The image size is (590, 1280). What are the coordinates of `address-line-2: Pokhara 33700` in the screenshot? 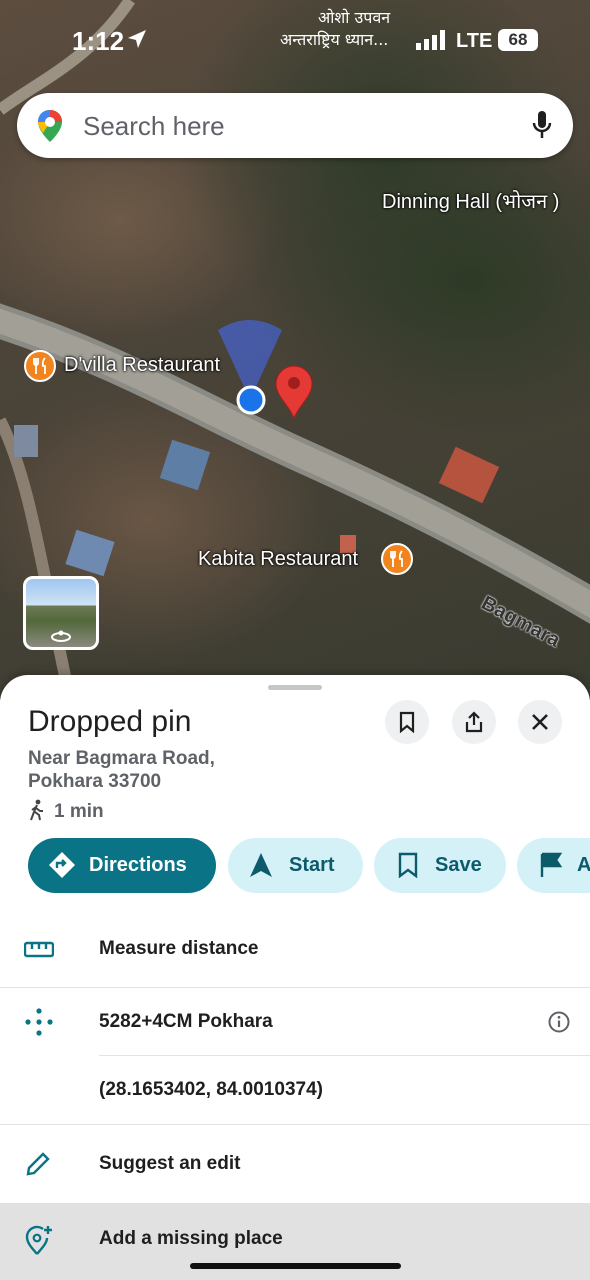 It's located at (95, 781).